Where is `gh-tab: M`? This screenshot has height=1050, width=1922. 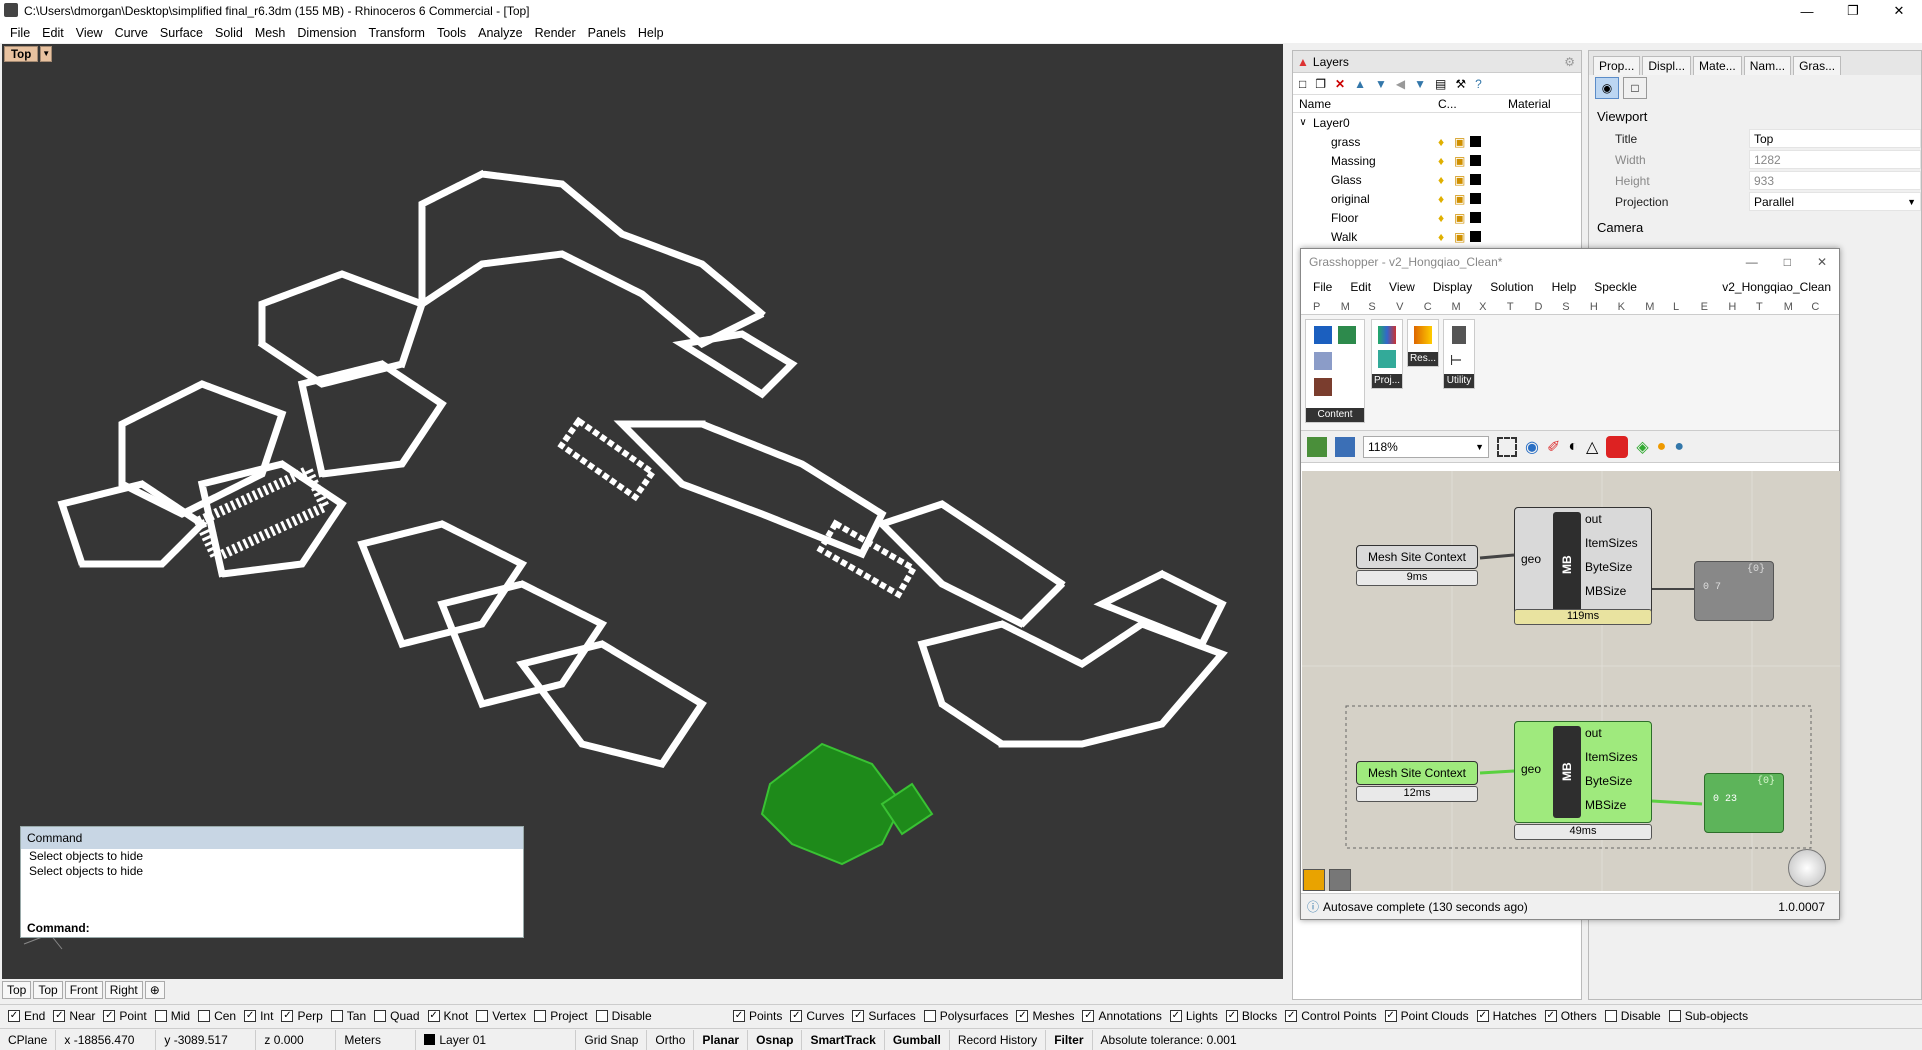 gh-tab: M is located at coordinates (1659, 307).